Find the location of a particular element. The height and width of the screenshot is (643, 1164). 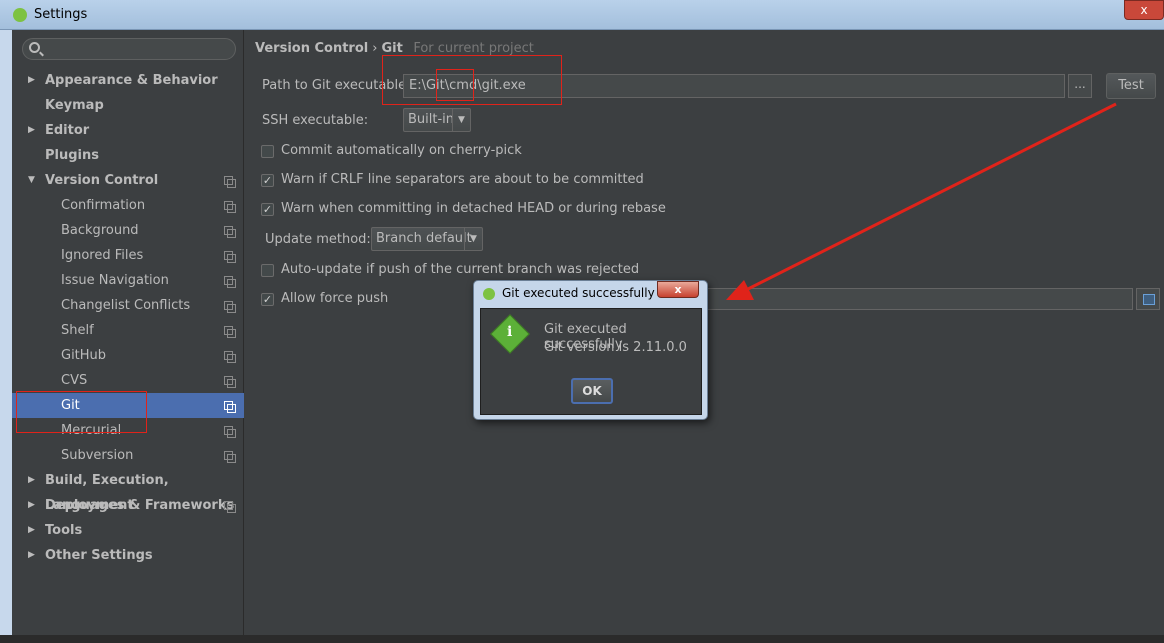

arrow-line is located at coordinates (929, 198).